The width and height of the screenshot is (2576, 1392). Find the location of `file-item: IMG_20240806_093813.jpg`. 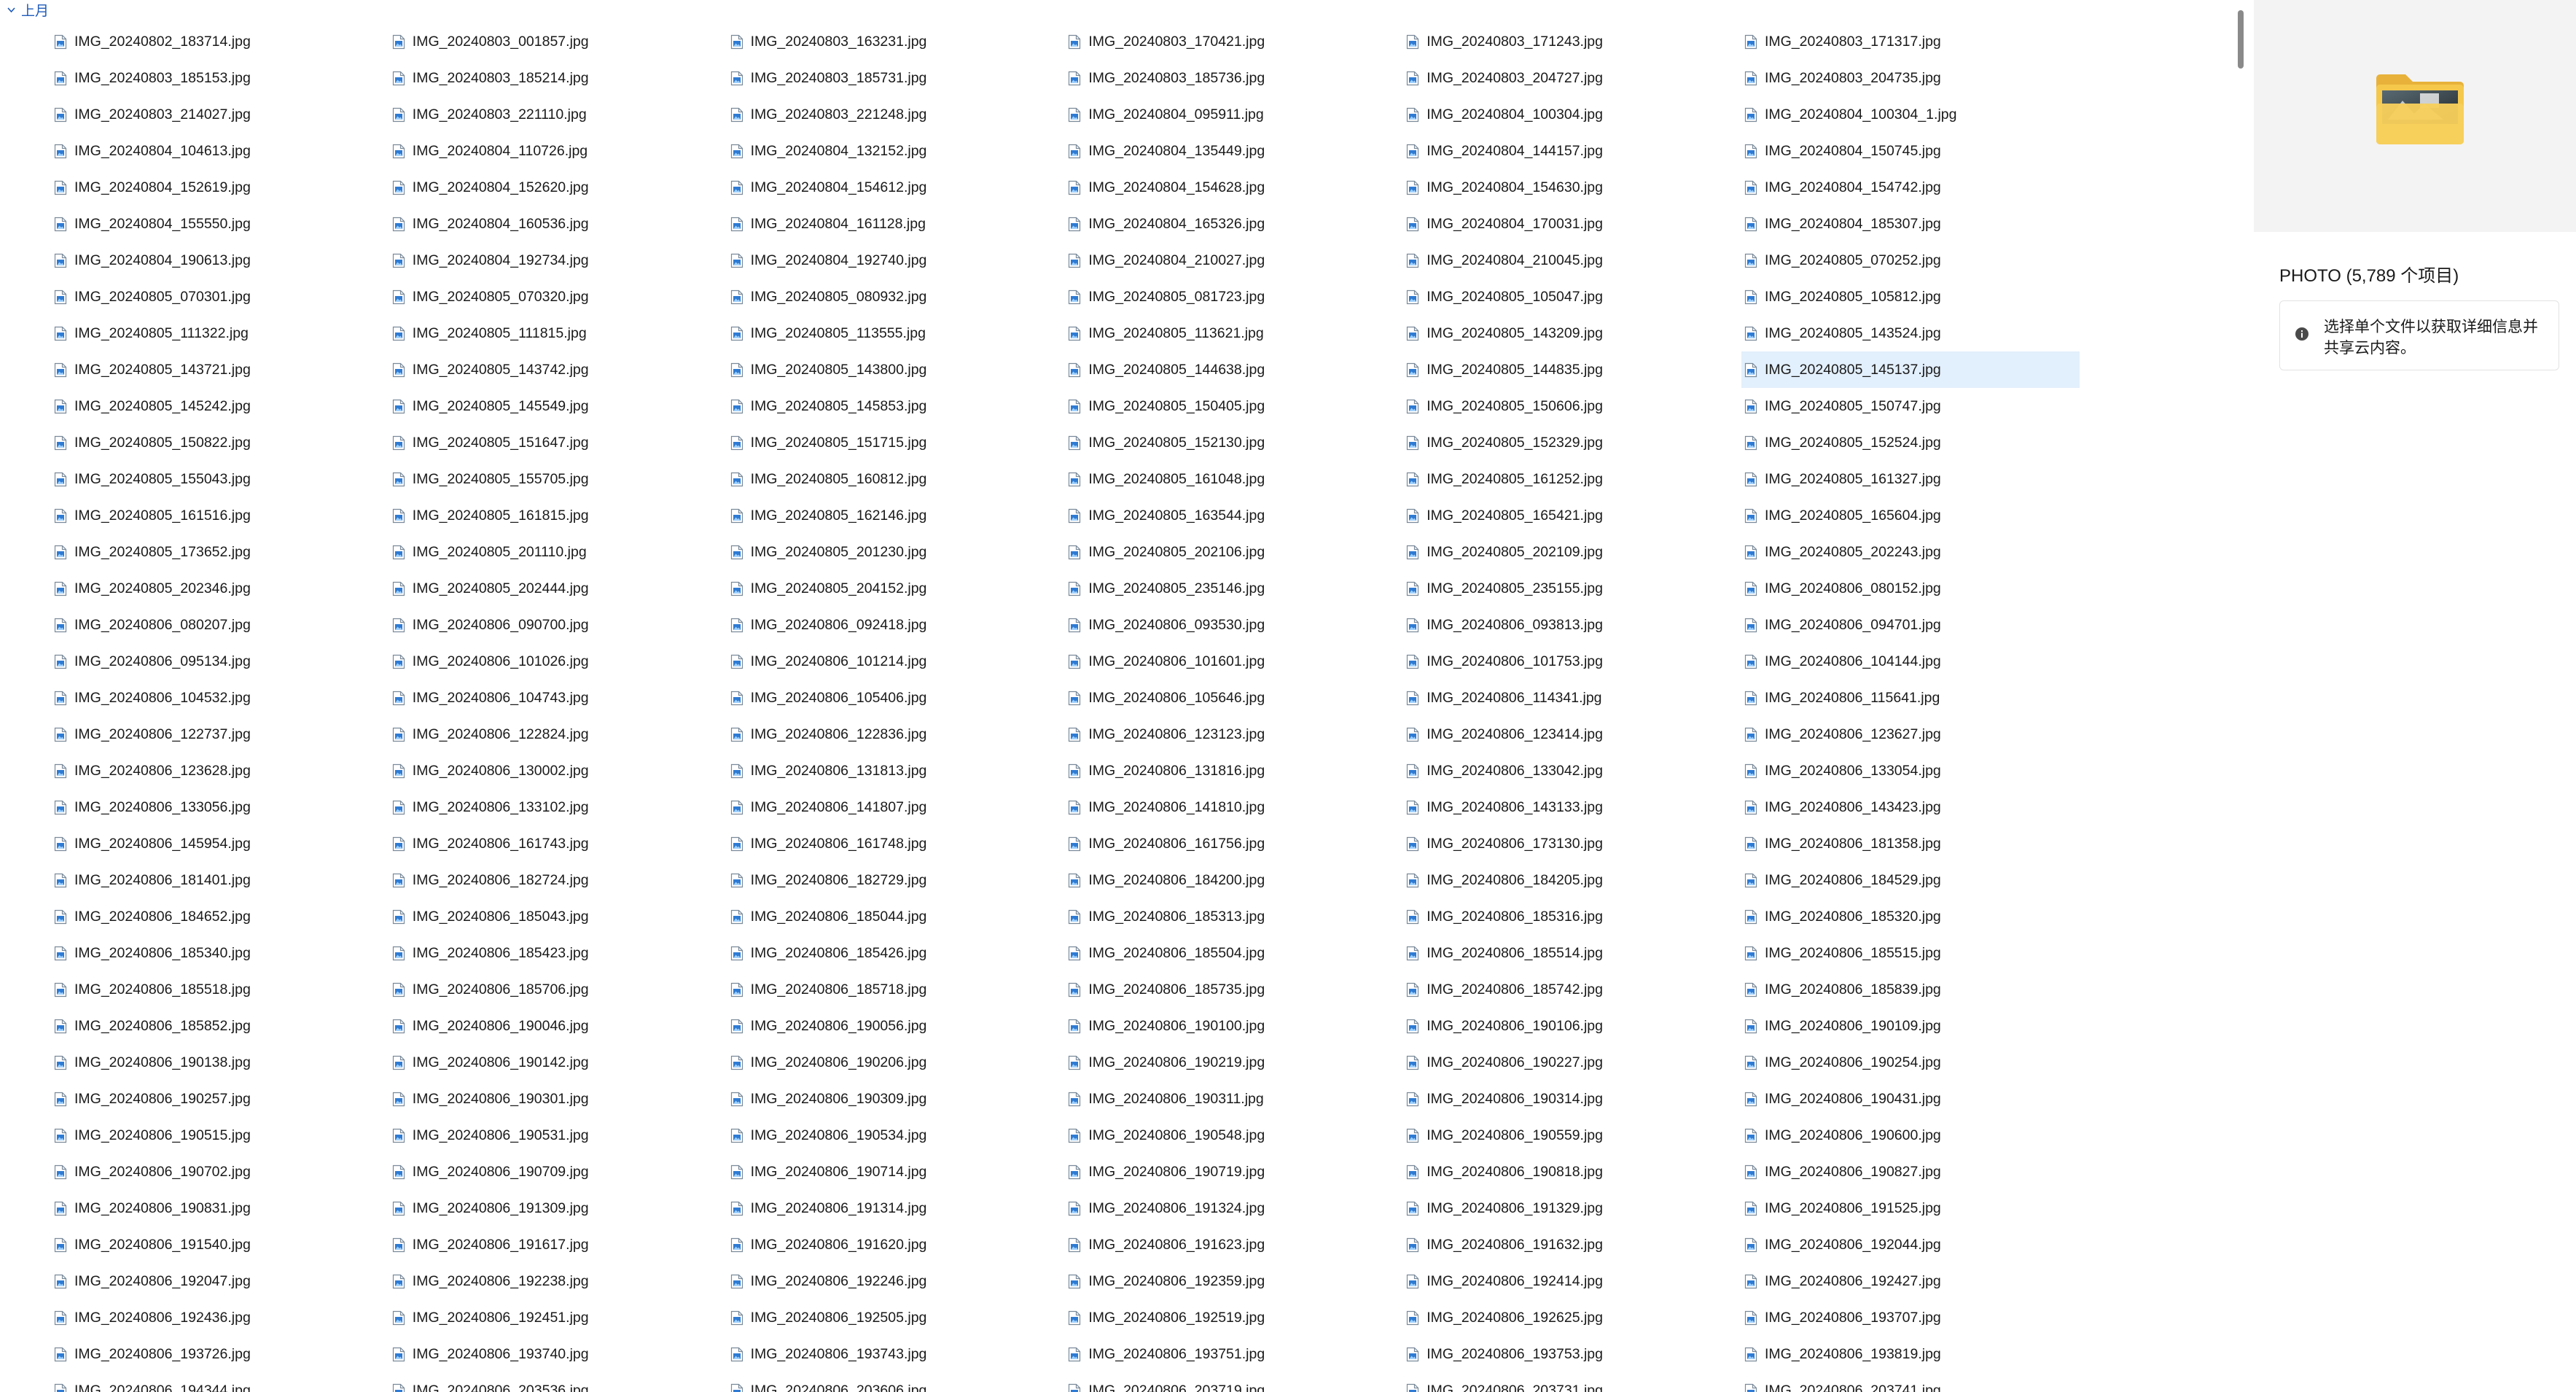

file-item: IMG_20240806_093813.jpg is located at coordinates (1572, 625).